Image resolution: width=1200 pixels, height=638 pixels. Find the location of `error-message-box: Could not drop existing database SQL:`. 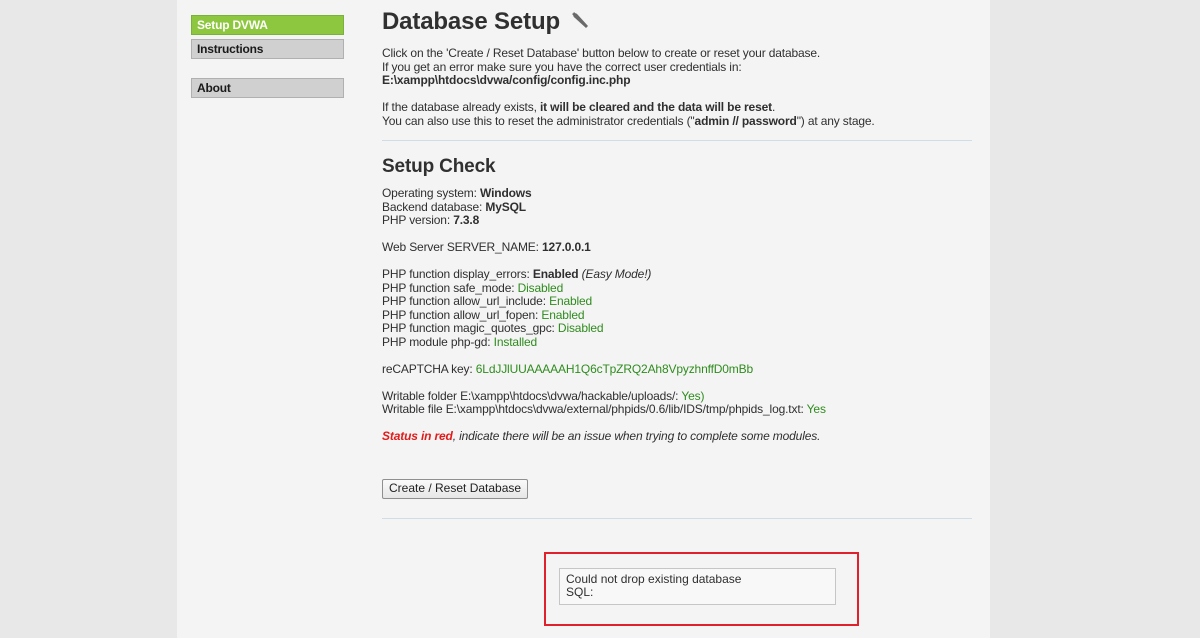

error-message-box: Could not drop existing database SQL: is located at coordinates (697, 586).